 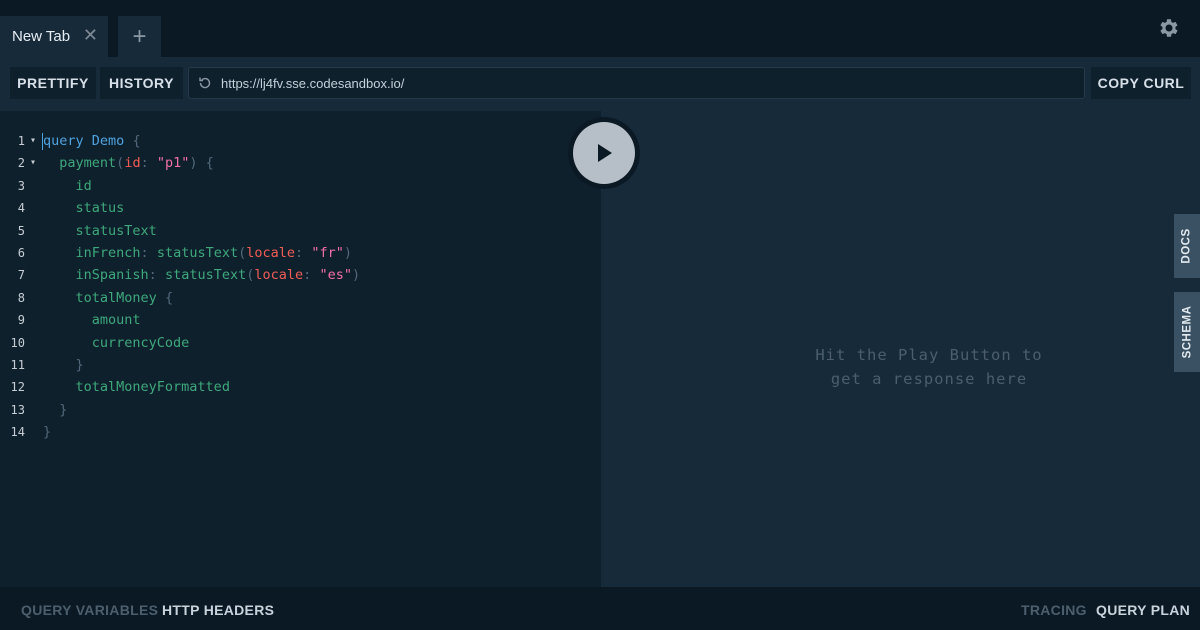 What do you see at coordinates (21, 275) in the screenshot?
I see `line-number: 7` at bounding box center [21, 275].